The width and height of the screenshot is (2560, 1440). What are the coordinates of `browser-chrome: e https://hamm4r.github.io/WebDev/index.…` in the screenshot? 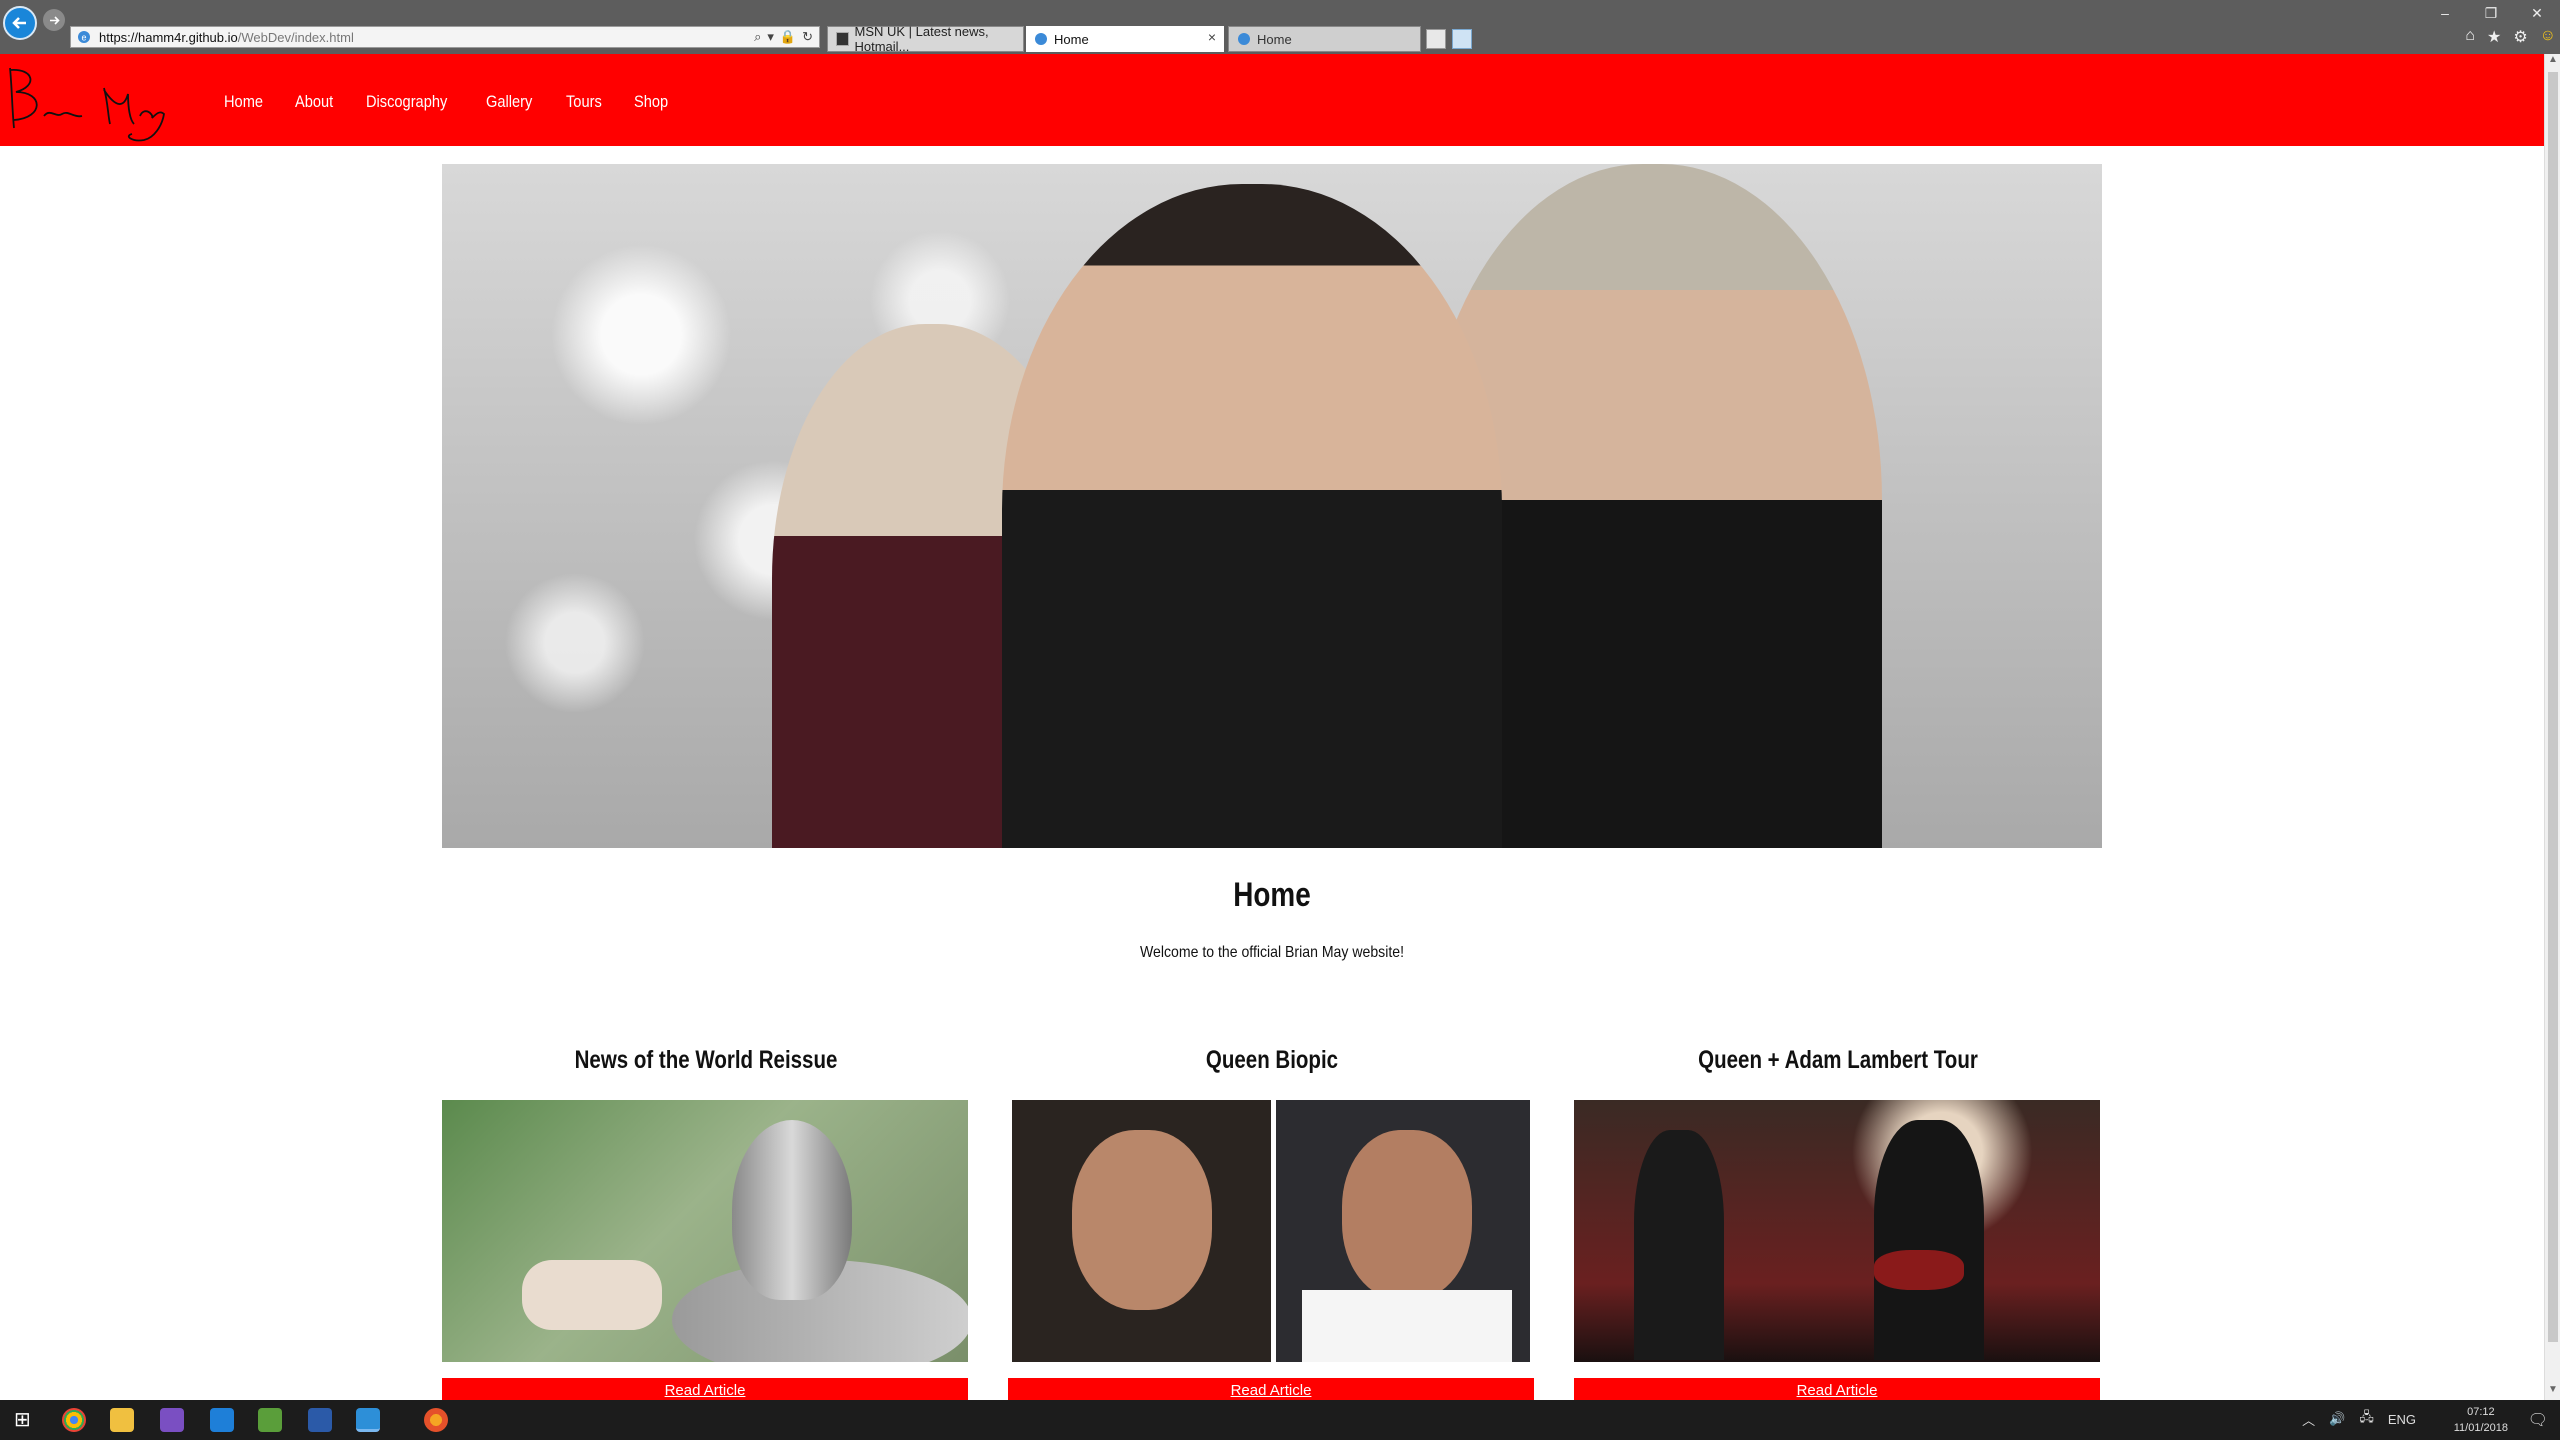 It's located at (1280, 27).